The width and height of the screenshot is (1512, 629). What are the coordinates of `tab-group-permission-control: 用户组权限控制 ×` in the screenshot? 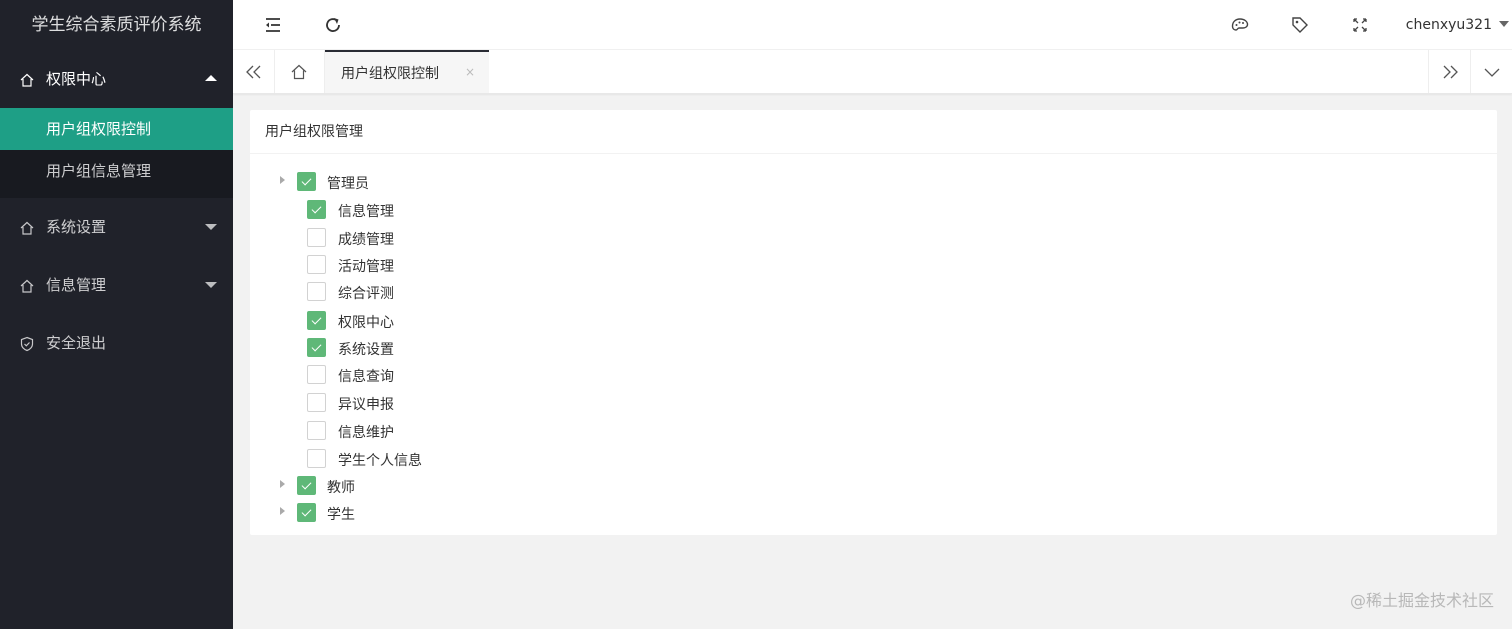 It's located at (407, 71).